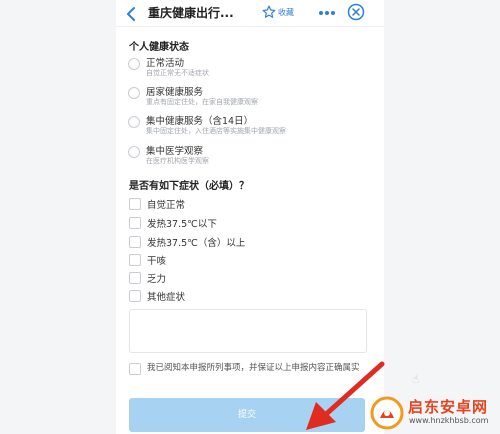 The image size is (500, 434). What do you see at coordinates (250, 13) in the screenshot?
I see `top-bar: 重庆健康出行... 收藏` at bounding box center [250, 13].